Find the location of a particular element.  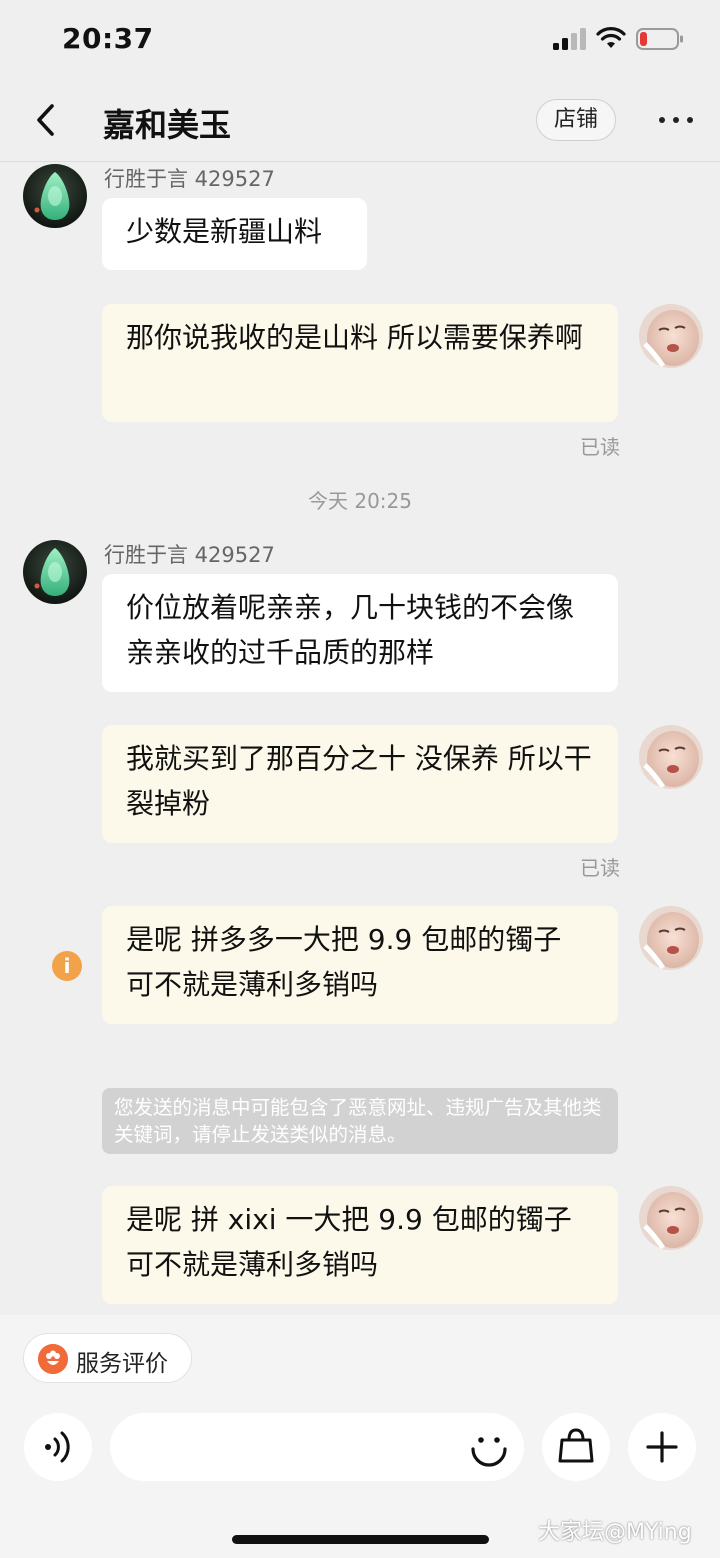

flower-rating-icon is located at coordinates (53, 1359).